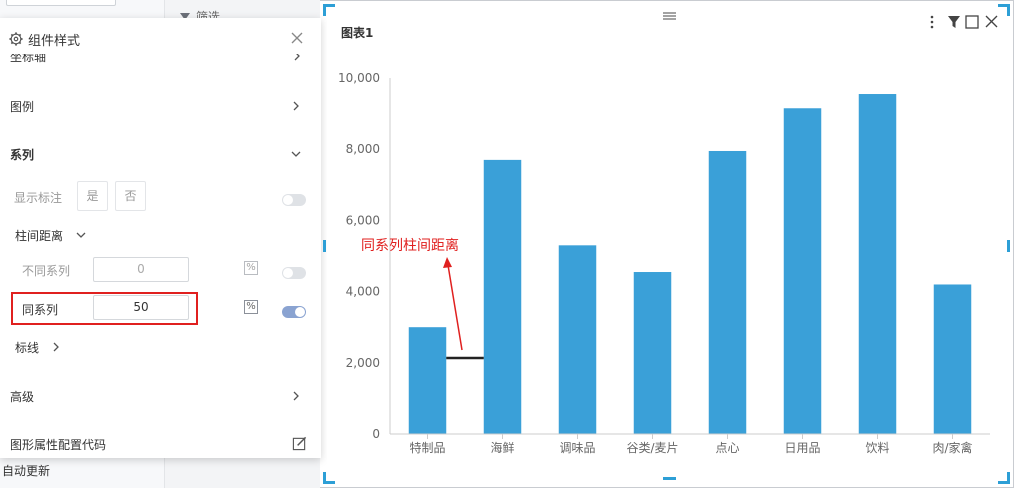 Image resolution: width=1014 pixels, height=488 pixels. What do you see at coordinates (410, 245) in the screenshot?
I see `annotation-text: 同系列柱间距离` at bounding box center [410, 245].